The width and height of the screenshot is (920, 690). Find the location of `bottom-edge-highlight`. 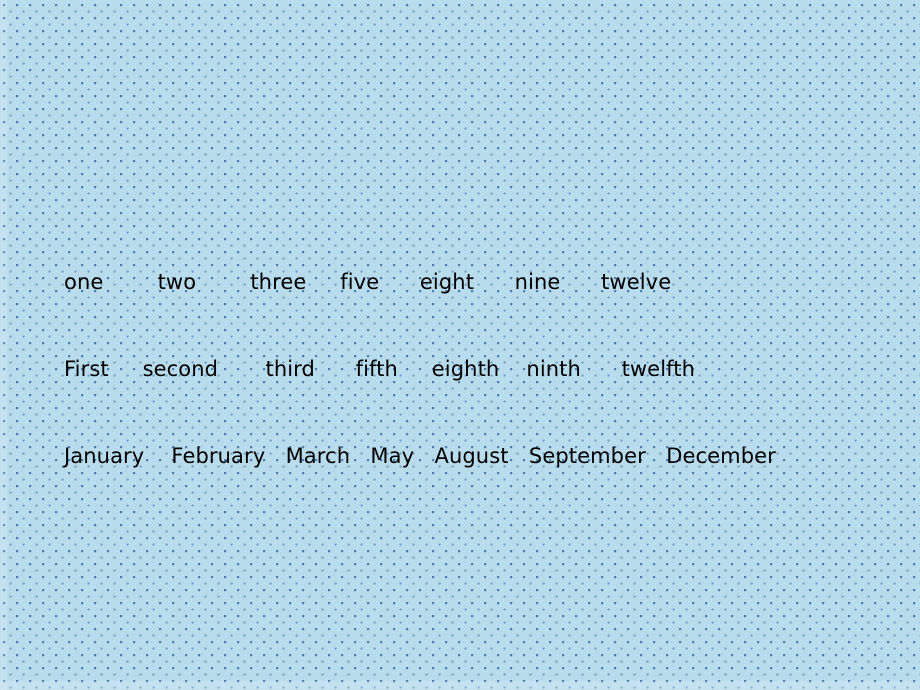

bottom-edge-highlight is located at coordinates (460, 685).